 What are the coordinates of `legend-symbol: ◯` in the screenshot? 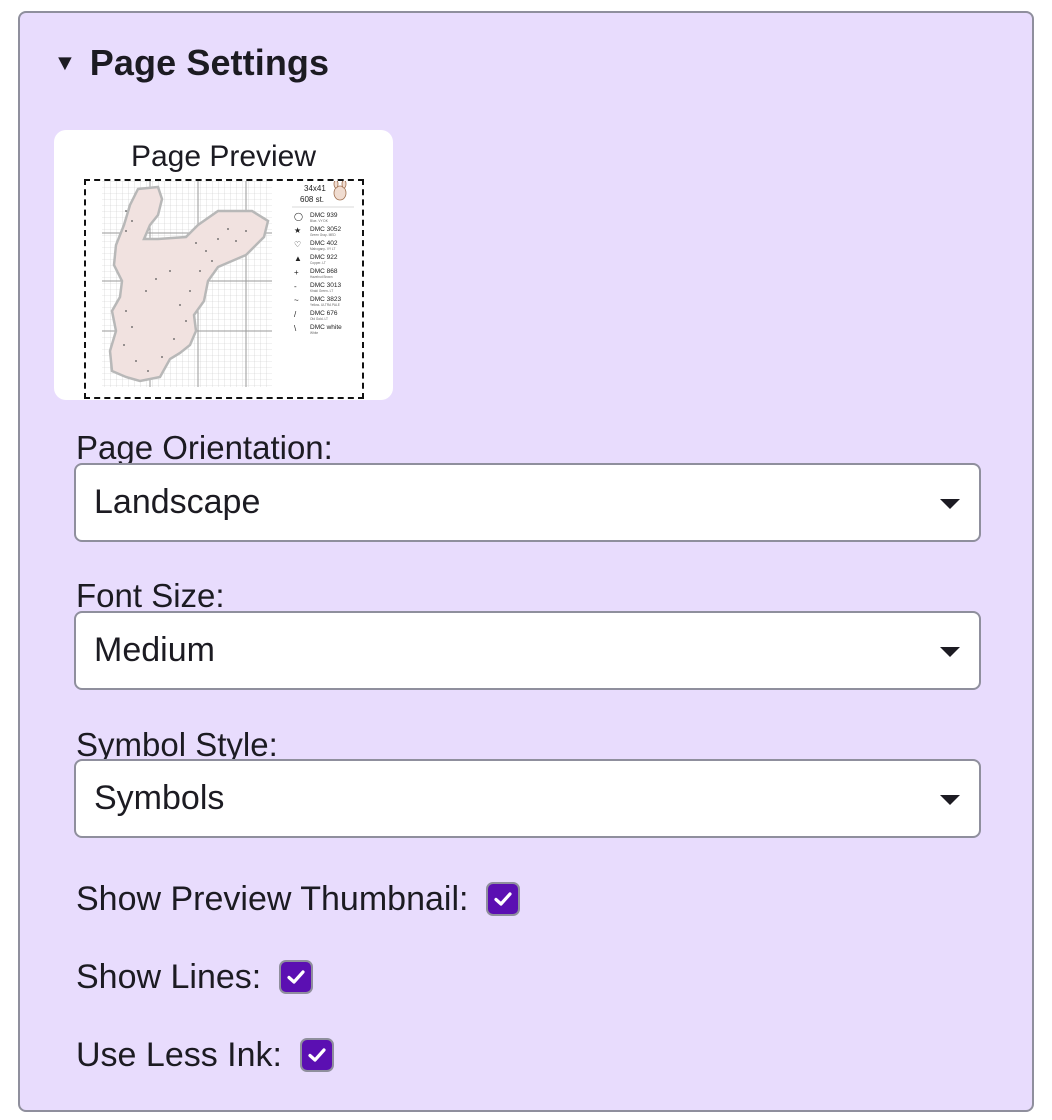 It's located at (298, 216).